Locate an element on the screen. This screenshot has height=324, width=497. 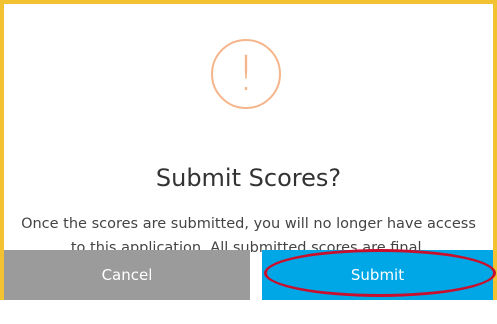
exclamation-icon: ! is located at coordinates (246, 74).